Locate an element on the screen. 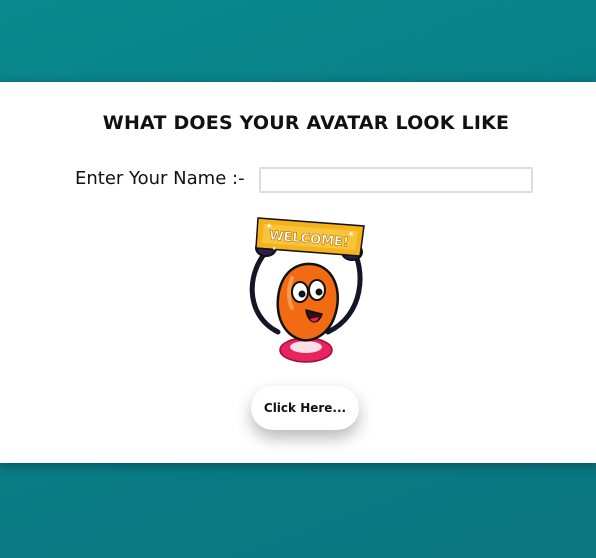 The height and width of the screenshot is (558, 596). avatar-left-arm is located at coordinates (265, 290).